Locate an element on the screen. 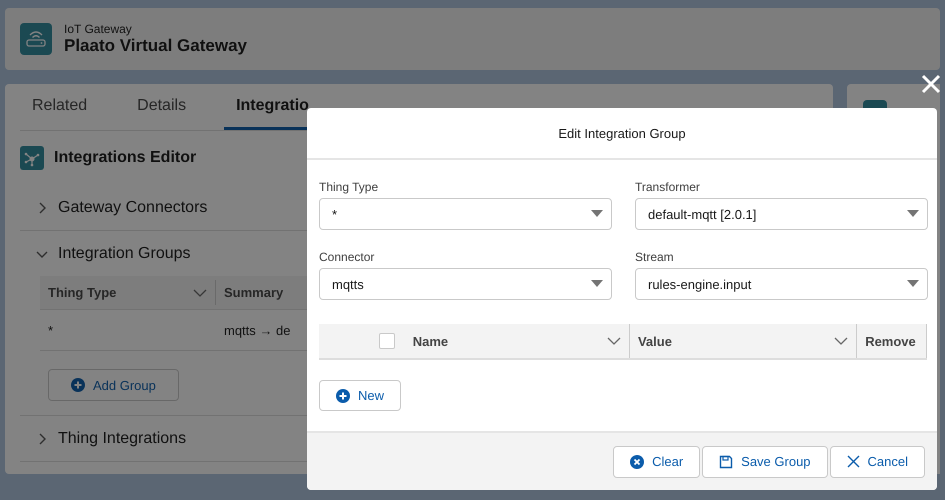 The width and height of the screenshot is (945, 500). section-toggle: Integration Groups is located at coordinates (105, 253).